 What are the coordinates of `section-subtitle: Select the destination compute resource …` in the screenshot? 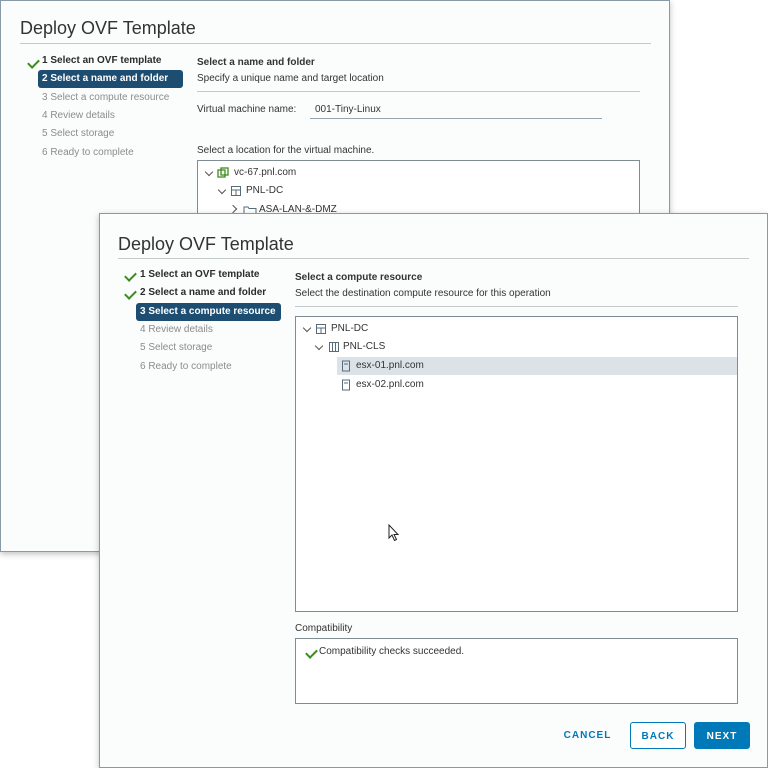 It's located at (423, 293).